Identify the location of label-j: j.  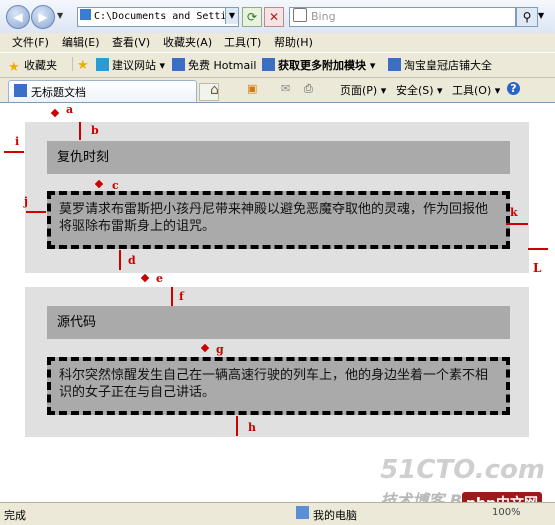
(26, 201).